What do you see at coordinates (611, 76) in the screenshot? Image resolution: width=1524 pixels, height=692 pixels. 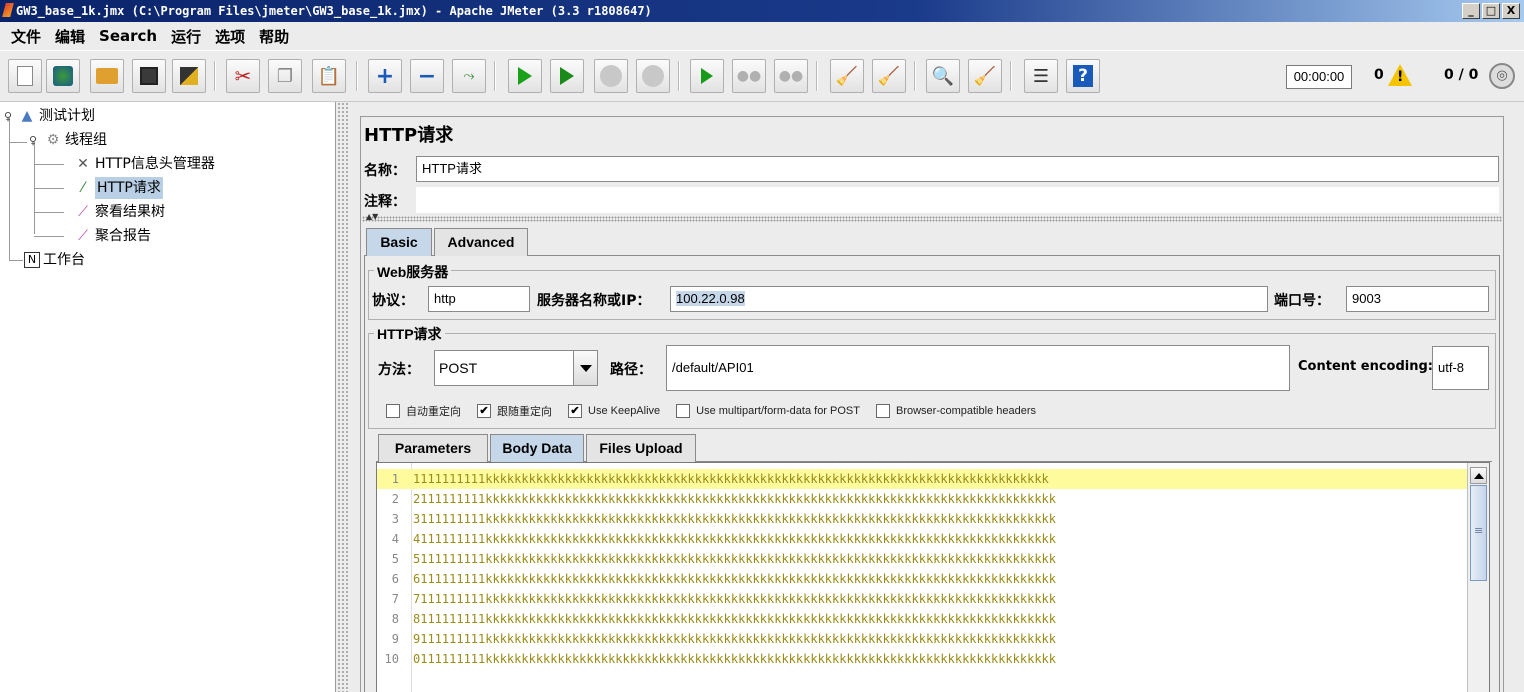 I see `stop-icon` at bounding box center [611, 76].